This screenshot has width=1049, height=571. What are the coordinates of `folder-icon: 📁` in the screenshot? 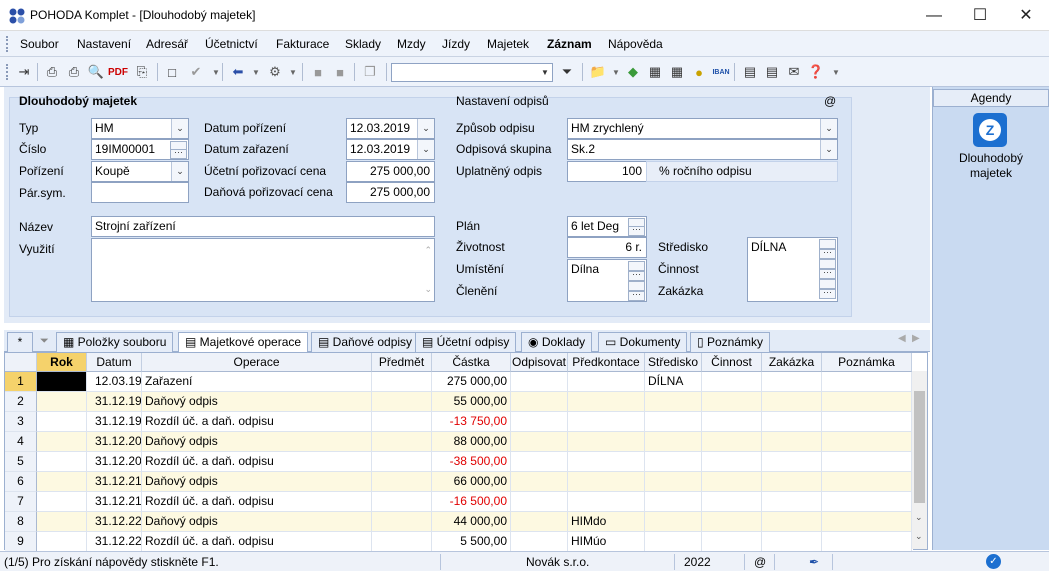 It's located at (598, 72).